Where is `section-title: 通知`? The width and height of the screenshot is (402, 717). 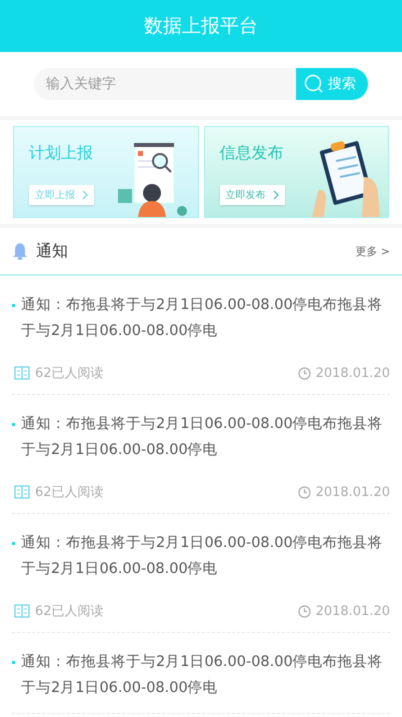 section-title: 通知 is located at coordinates (52, 251).